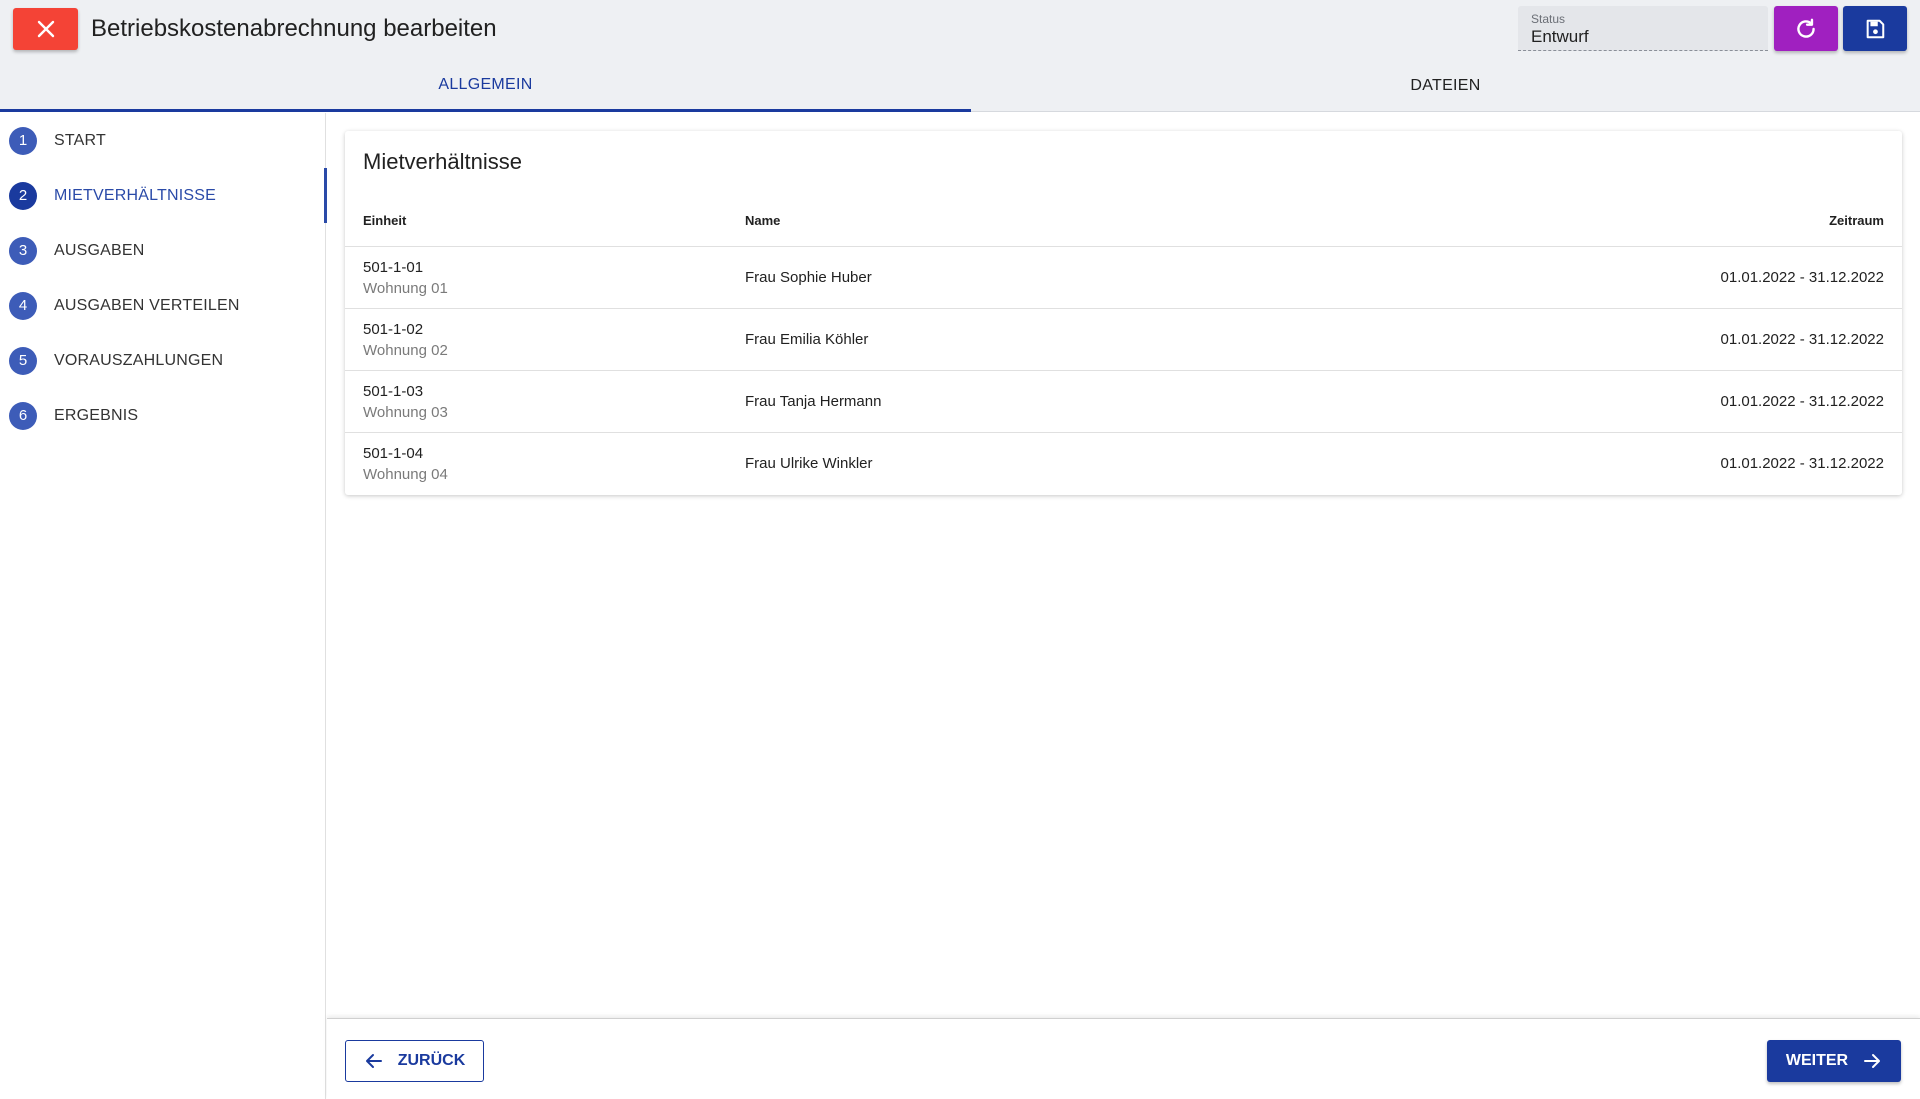 The height and width of the screenshot is (1099, 1920). What do you see at coordinates (405, 350) in the screenshot?
I see `unit-name: Wohnung 02` at bounding box center [405, 350].